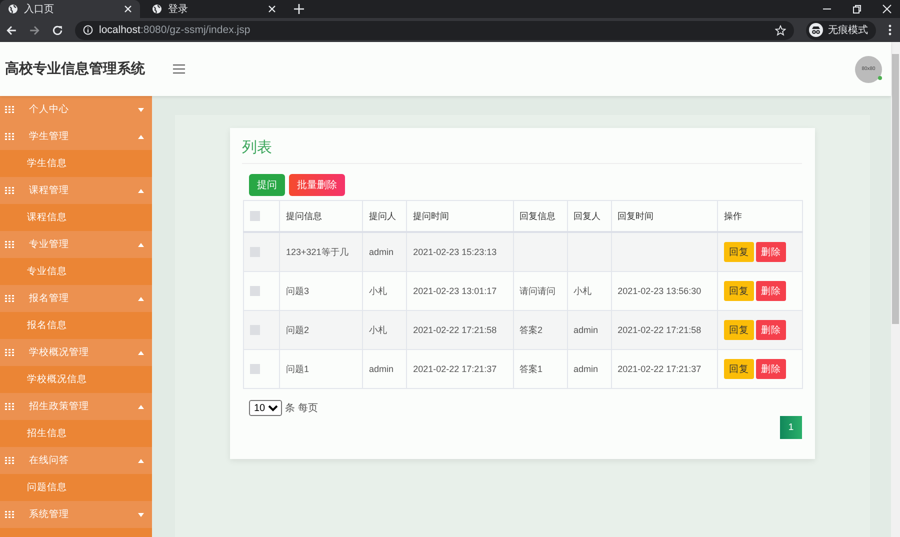  What do you see at coordinates (895, 289) in the screenshot?
I see `scrollbar` at bounding box center [895, 289].